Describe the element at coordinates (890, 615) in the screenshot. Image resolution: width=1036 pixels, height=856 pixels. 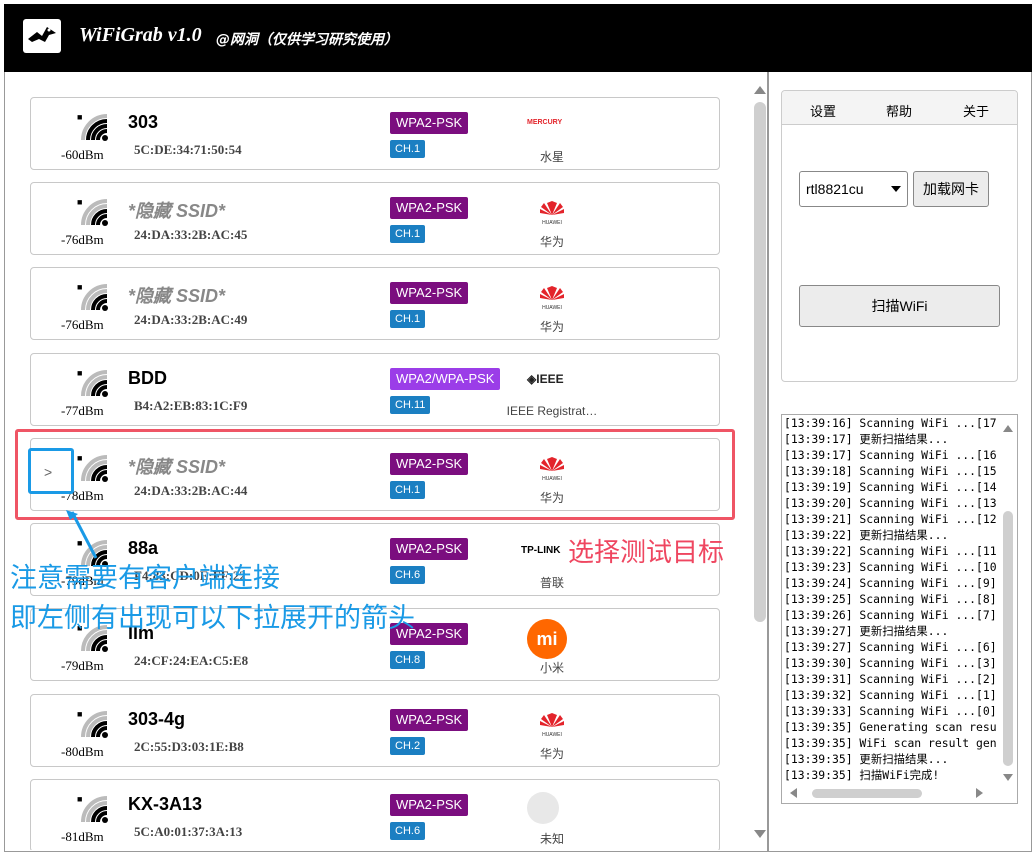
I see `log-line: [13:39:26] Scanning WiFi ...[7]` at that location.